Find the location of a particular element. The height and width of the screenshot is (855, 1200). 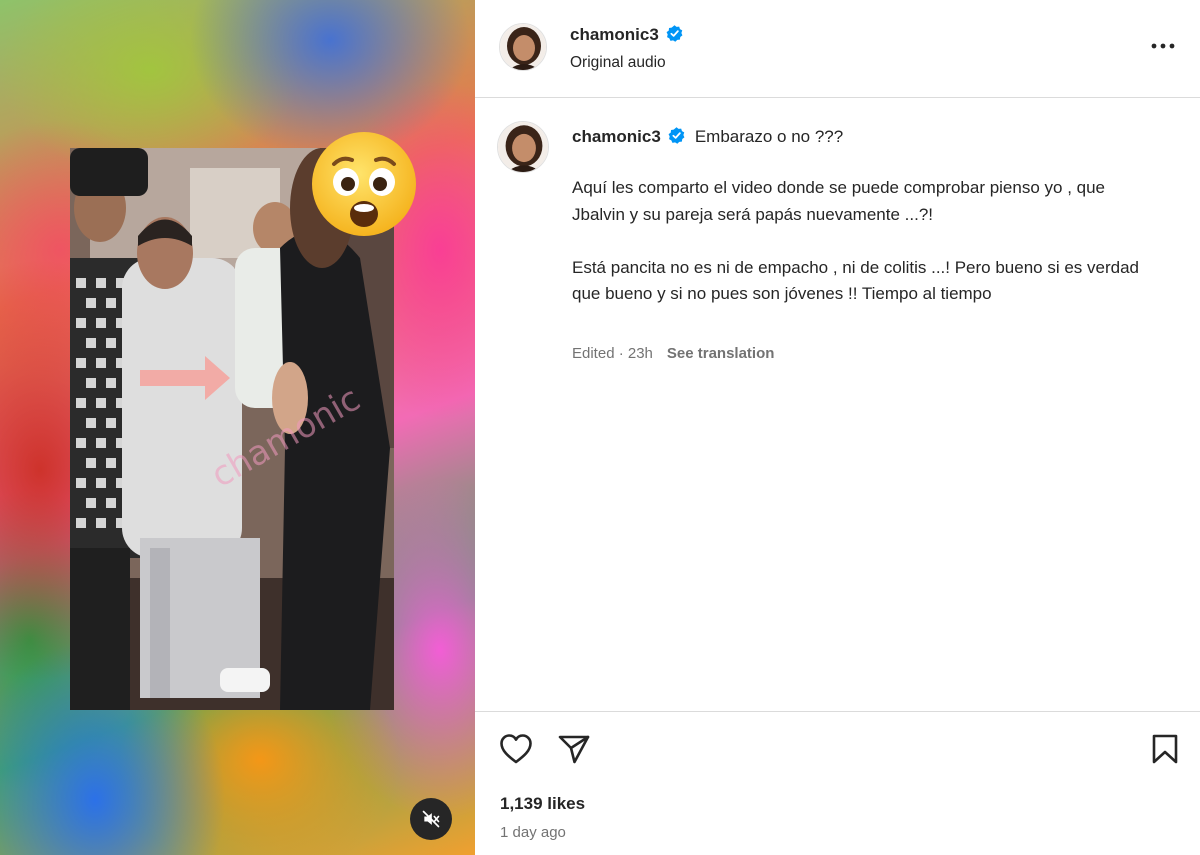

heart-icon is located at coordinates (516, 749).